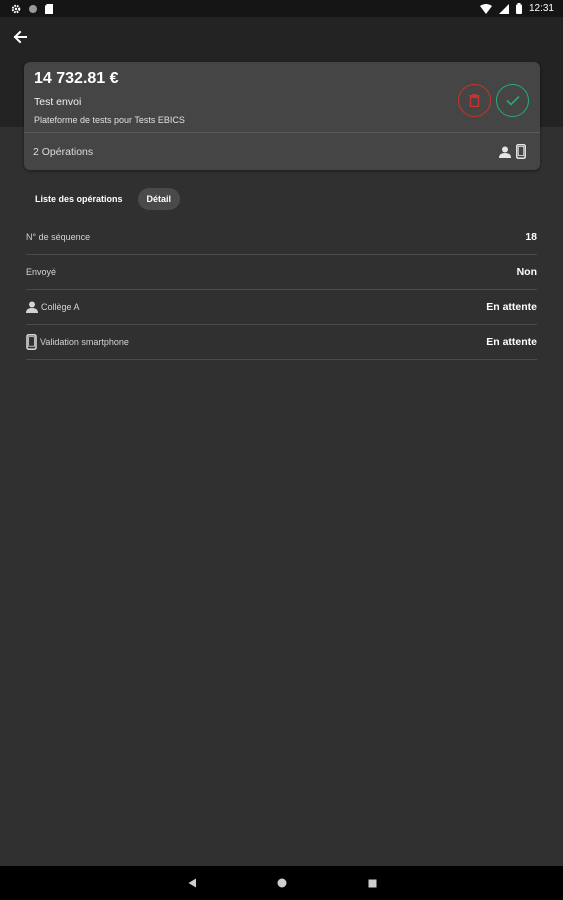 The width and height of the screenshot is (563, 900). I want to click on delete-button, so click(474, 100).